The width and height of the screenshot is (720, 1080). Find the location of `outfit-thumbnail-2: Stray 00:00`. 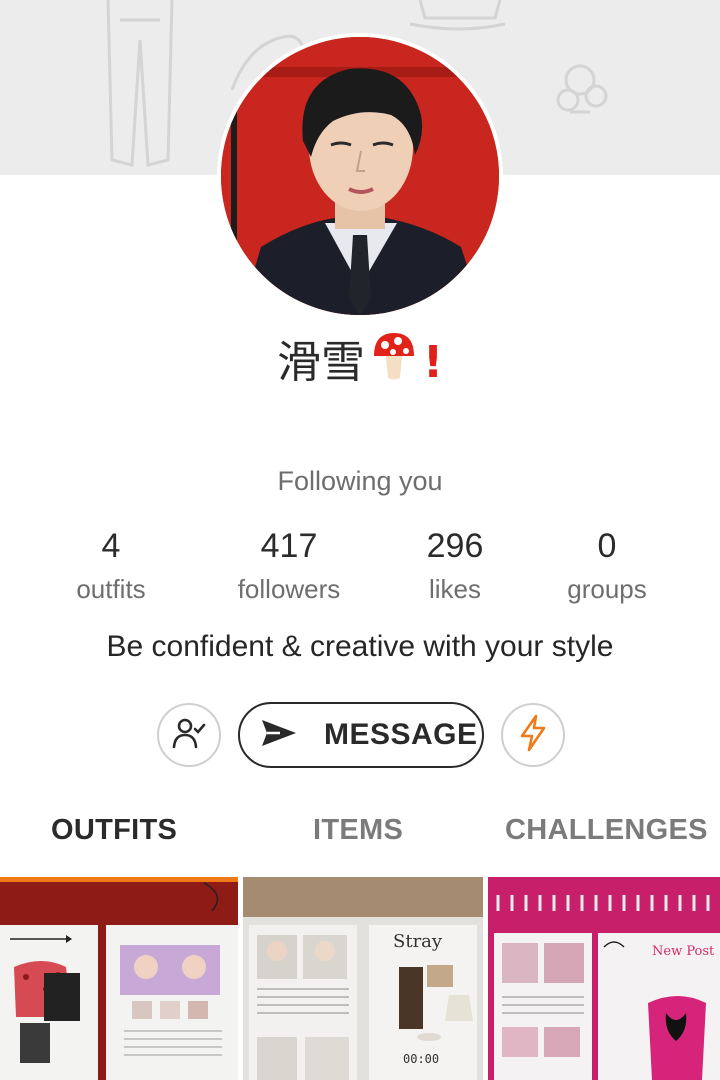

outfit-thumbnail-2: Stray 00:00 is located at coordinates (363, 978).